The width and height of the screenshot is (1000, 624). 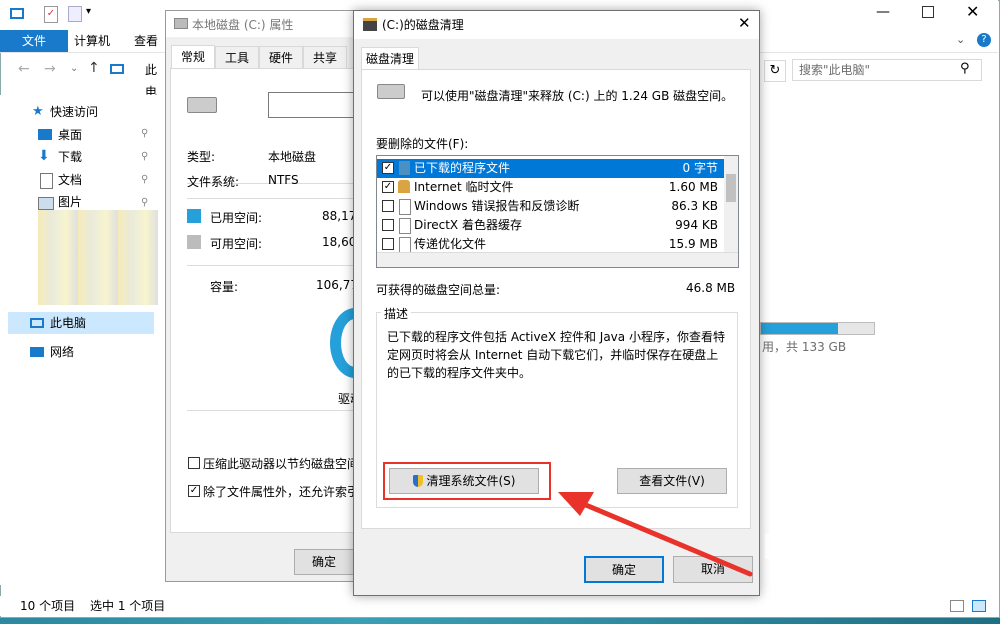 What do you see at coordinates (396, 313) in the screenshot?
I see `description-group-label: 描述` at bounding box center [396, 313].